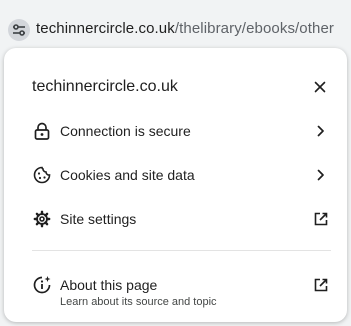 The image size is (351, 326). What do you see at coordinates (98, 219) in the screenshot?
I see `site-settings-label: Site settings` at bounding box center [98, 219].